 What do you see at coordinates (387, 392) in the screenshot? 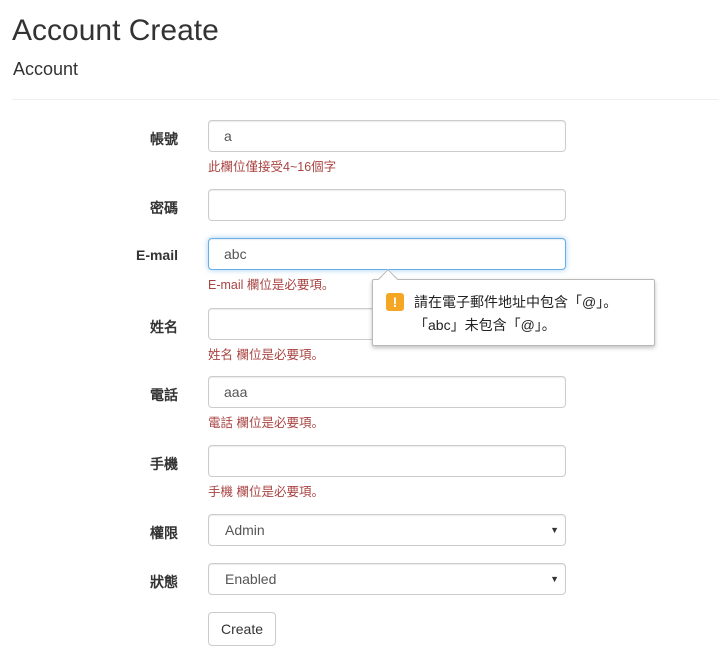
I see `phone-input: aaa` at bounding box center [387, 392].